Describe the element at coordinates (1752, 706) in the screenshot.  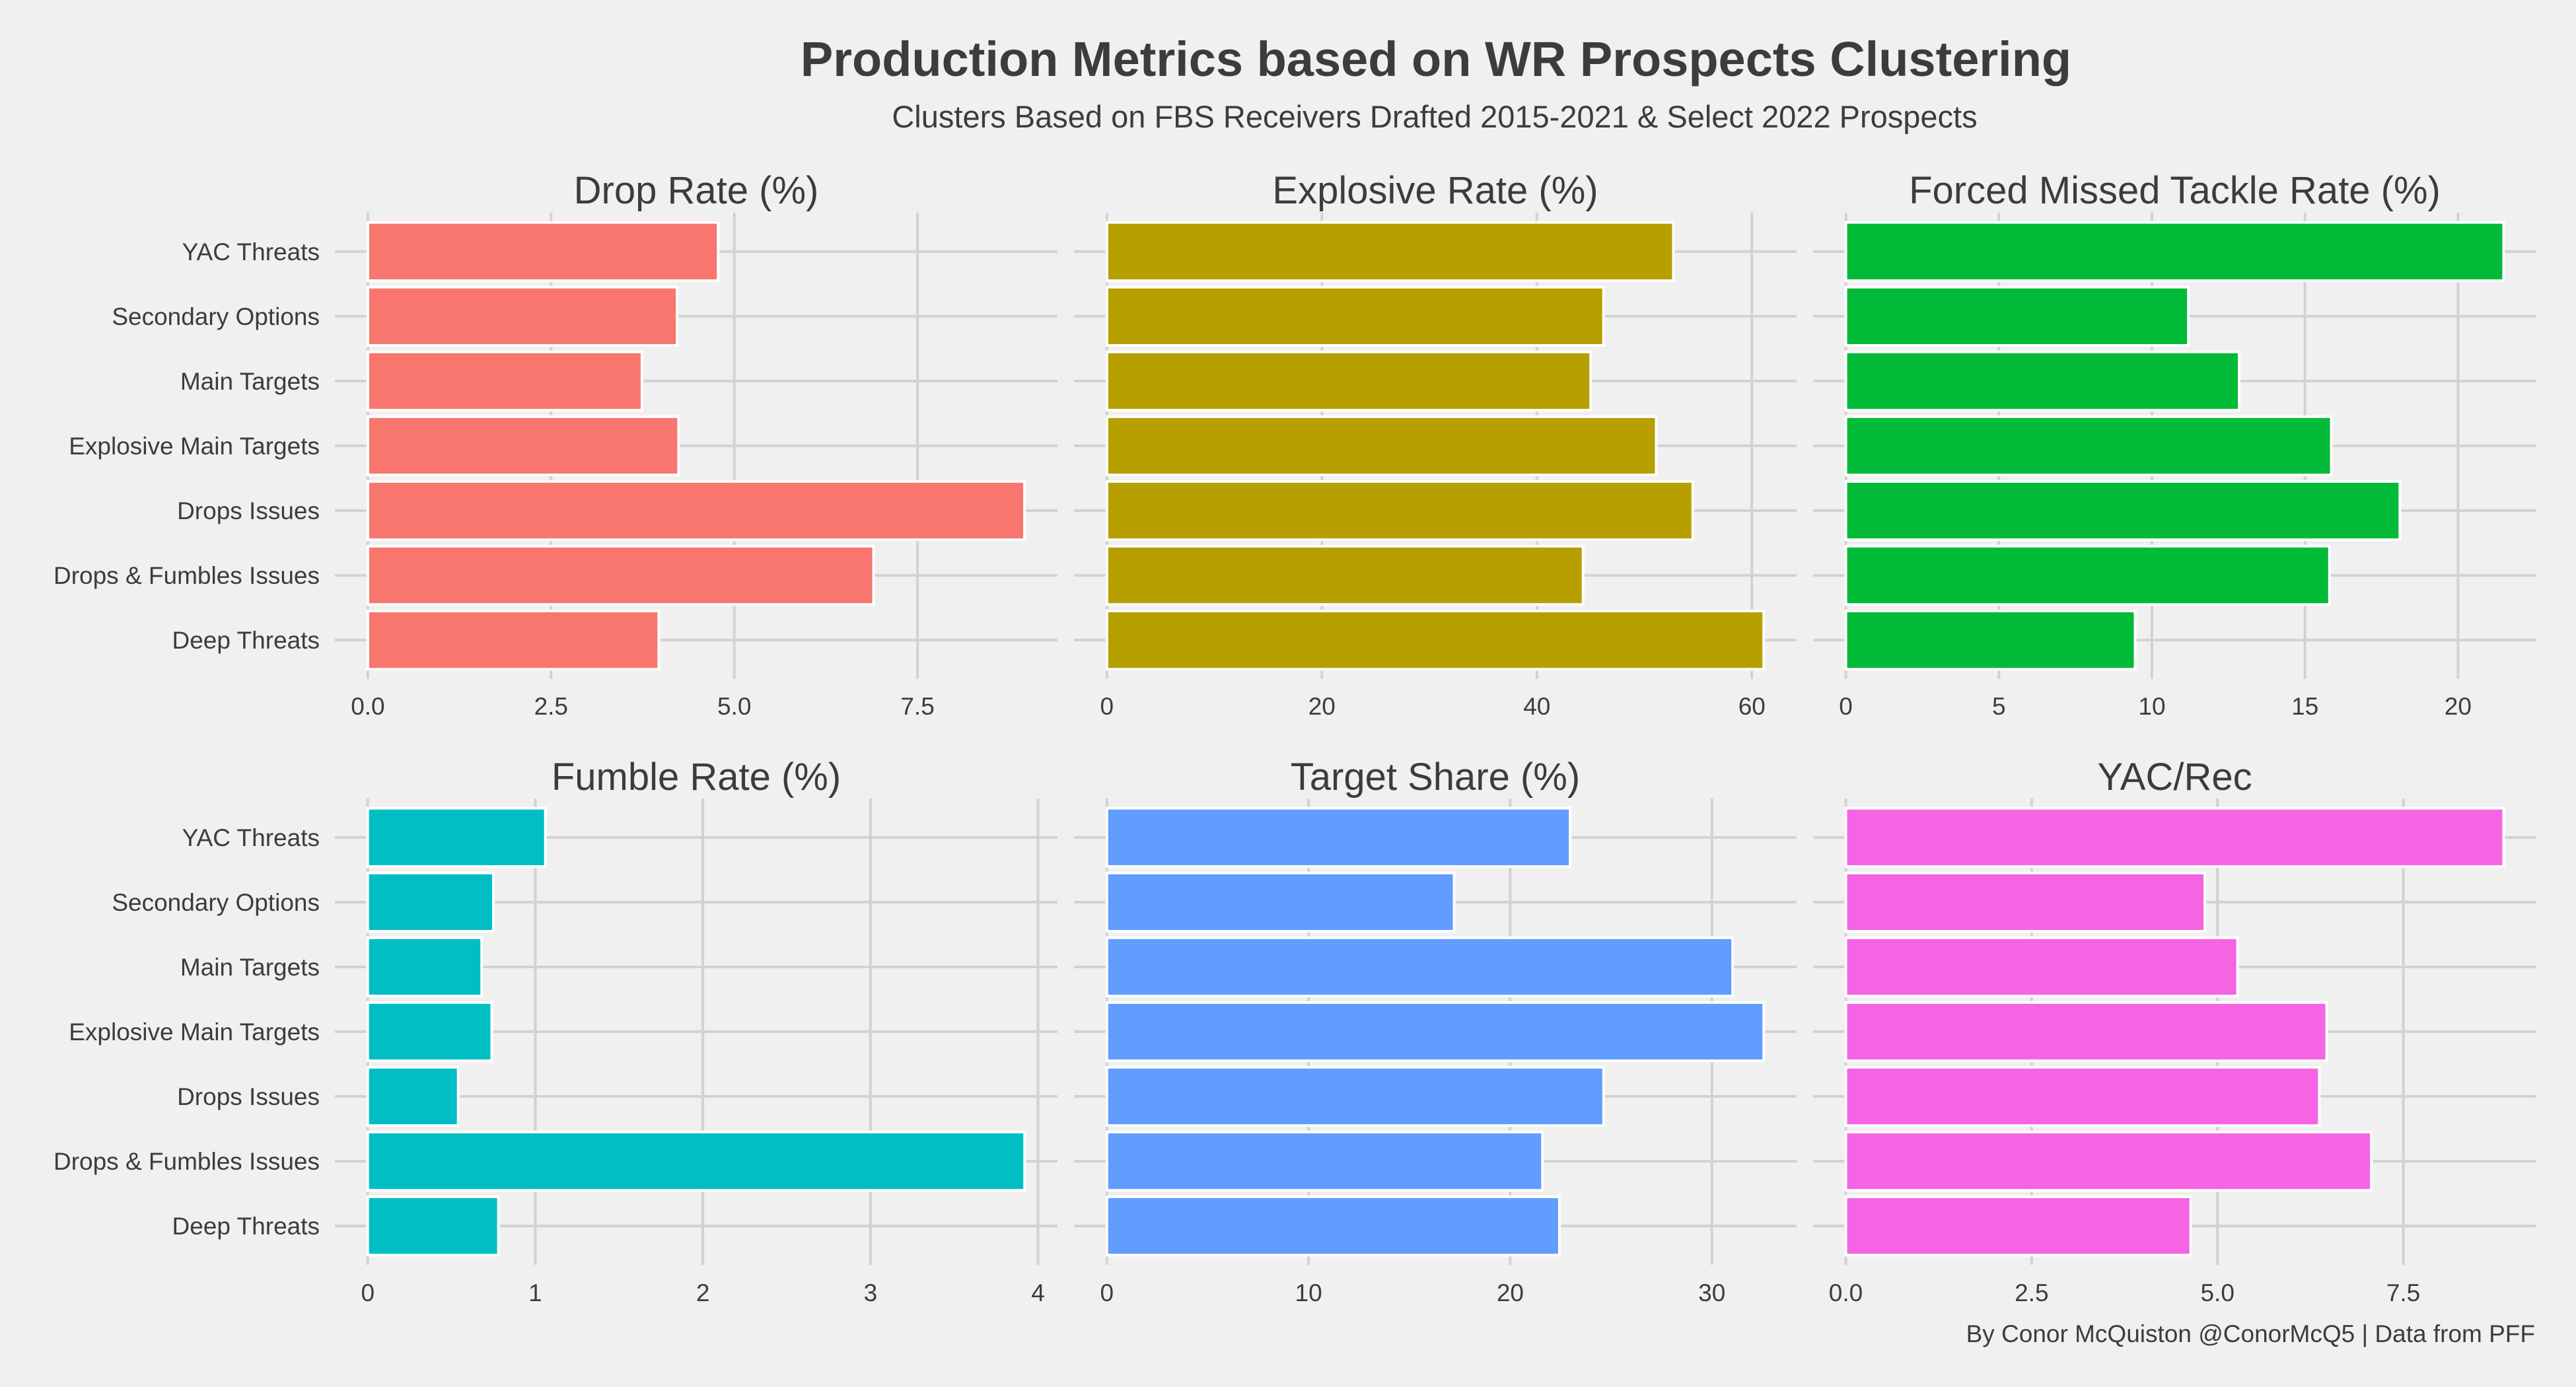
I see `x-tick-label: 60` at that location.